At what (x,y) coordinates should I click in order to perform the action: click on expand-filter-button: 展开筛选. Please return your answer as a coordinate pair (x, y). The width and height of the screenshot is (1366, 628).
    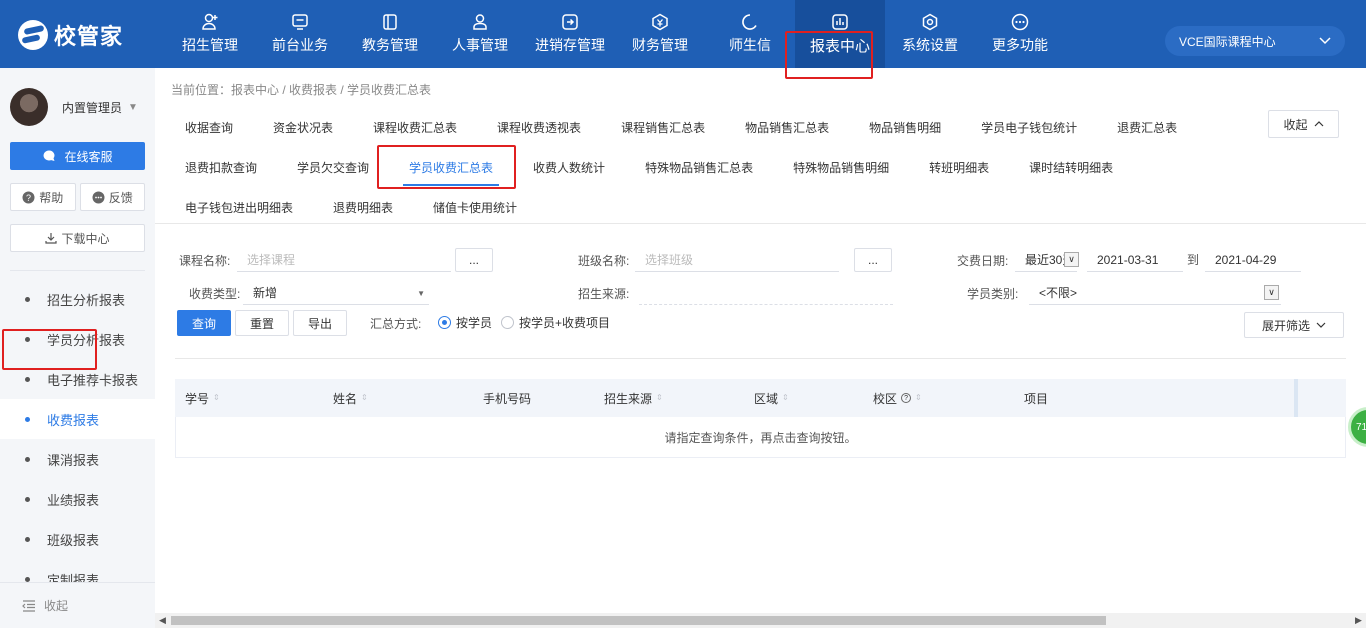
    Looking at the image, I should click on (1294, 325).